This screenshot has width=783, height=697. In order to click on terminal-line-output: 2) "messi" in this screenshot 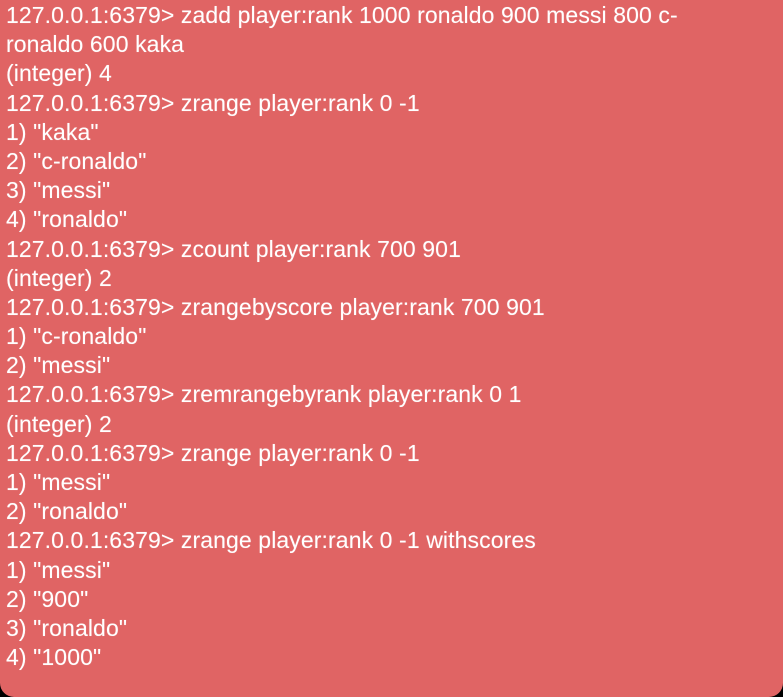, I will do `click(58, 365)`.